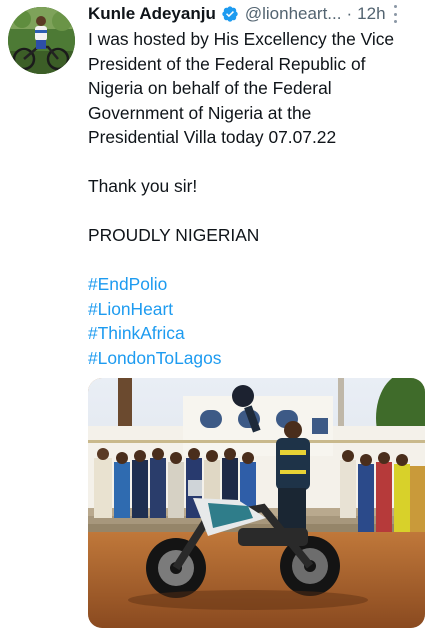 The height and width of the screenshot is (629, 431). I want to click on tweet-text-line: Government of Nigeria at the, so click(200, 112).